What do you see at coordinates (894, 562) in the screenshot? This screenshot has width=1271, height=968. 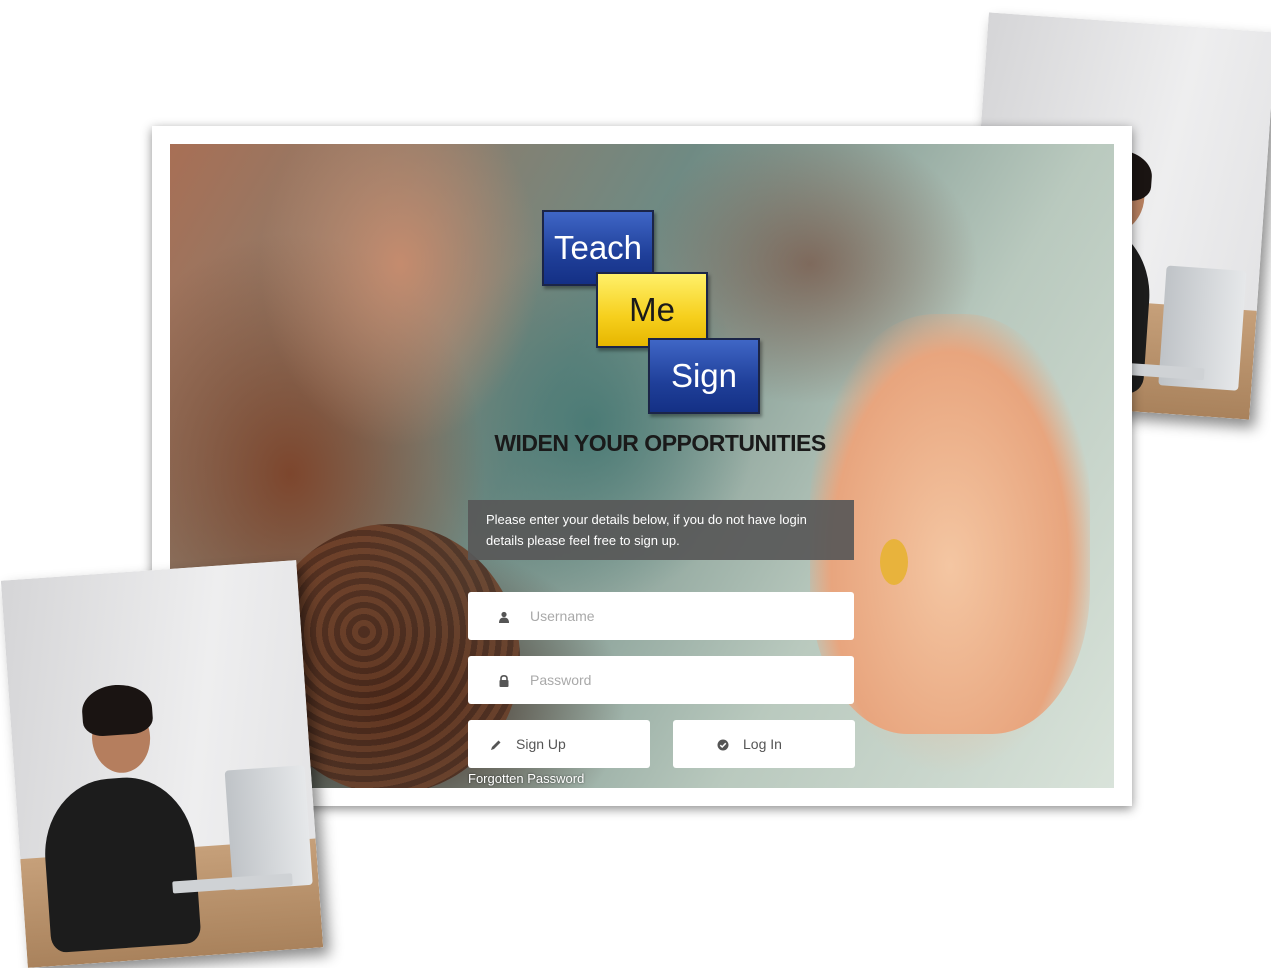 I see `background-nail` at bounding box center [894, 562].